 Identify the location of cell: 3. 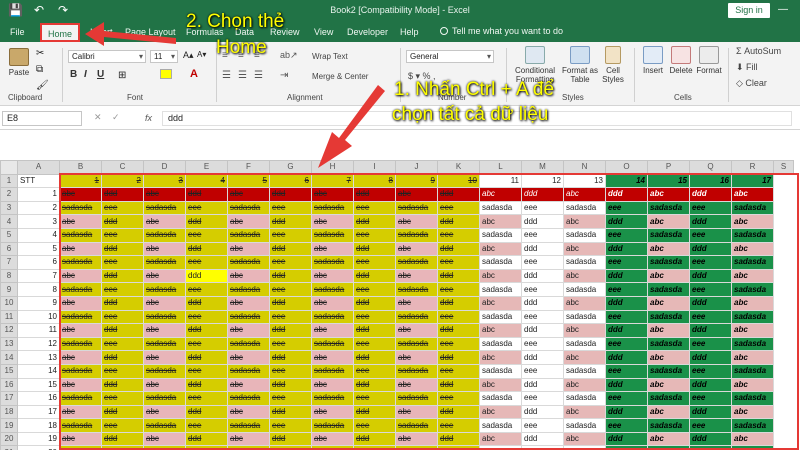
(38, 221).